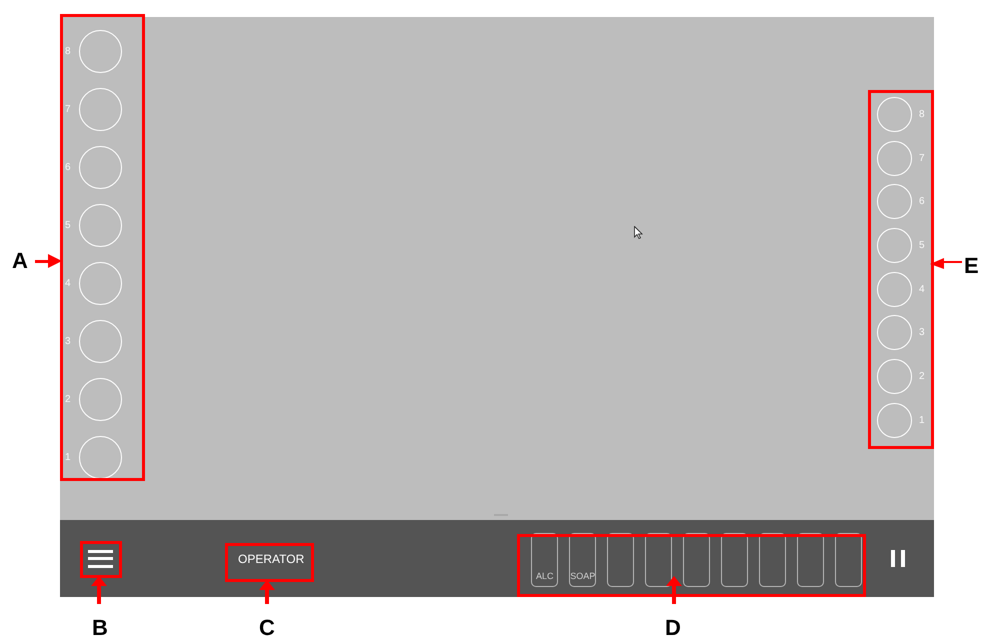 The height and width of the screenshot is (637, 983). Describe the element at coordinates (971, 266) in the screenshot. I see `callout-letter: E` at that location.